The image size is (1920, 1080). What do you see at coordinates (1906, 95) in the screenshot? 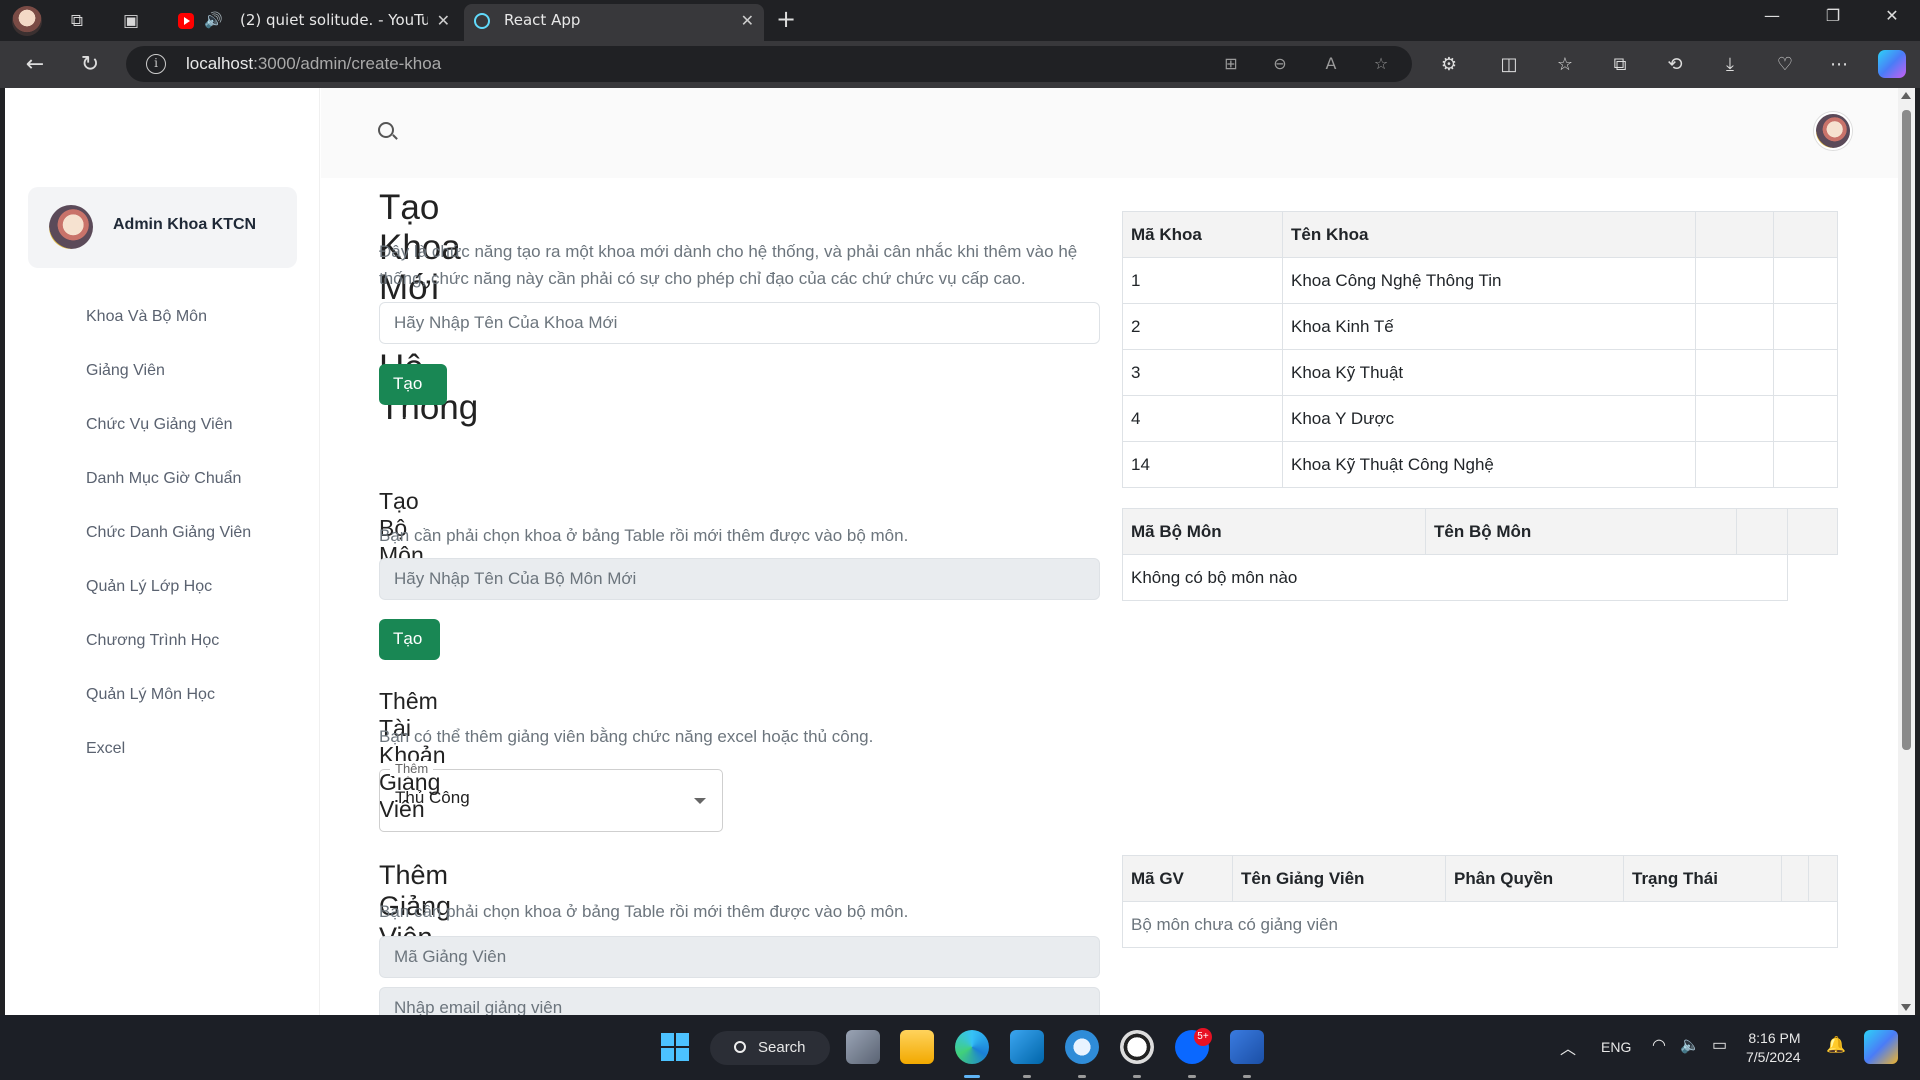
I see `scroll-up-icon` at bounding box center [1906, 95].